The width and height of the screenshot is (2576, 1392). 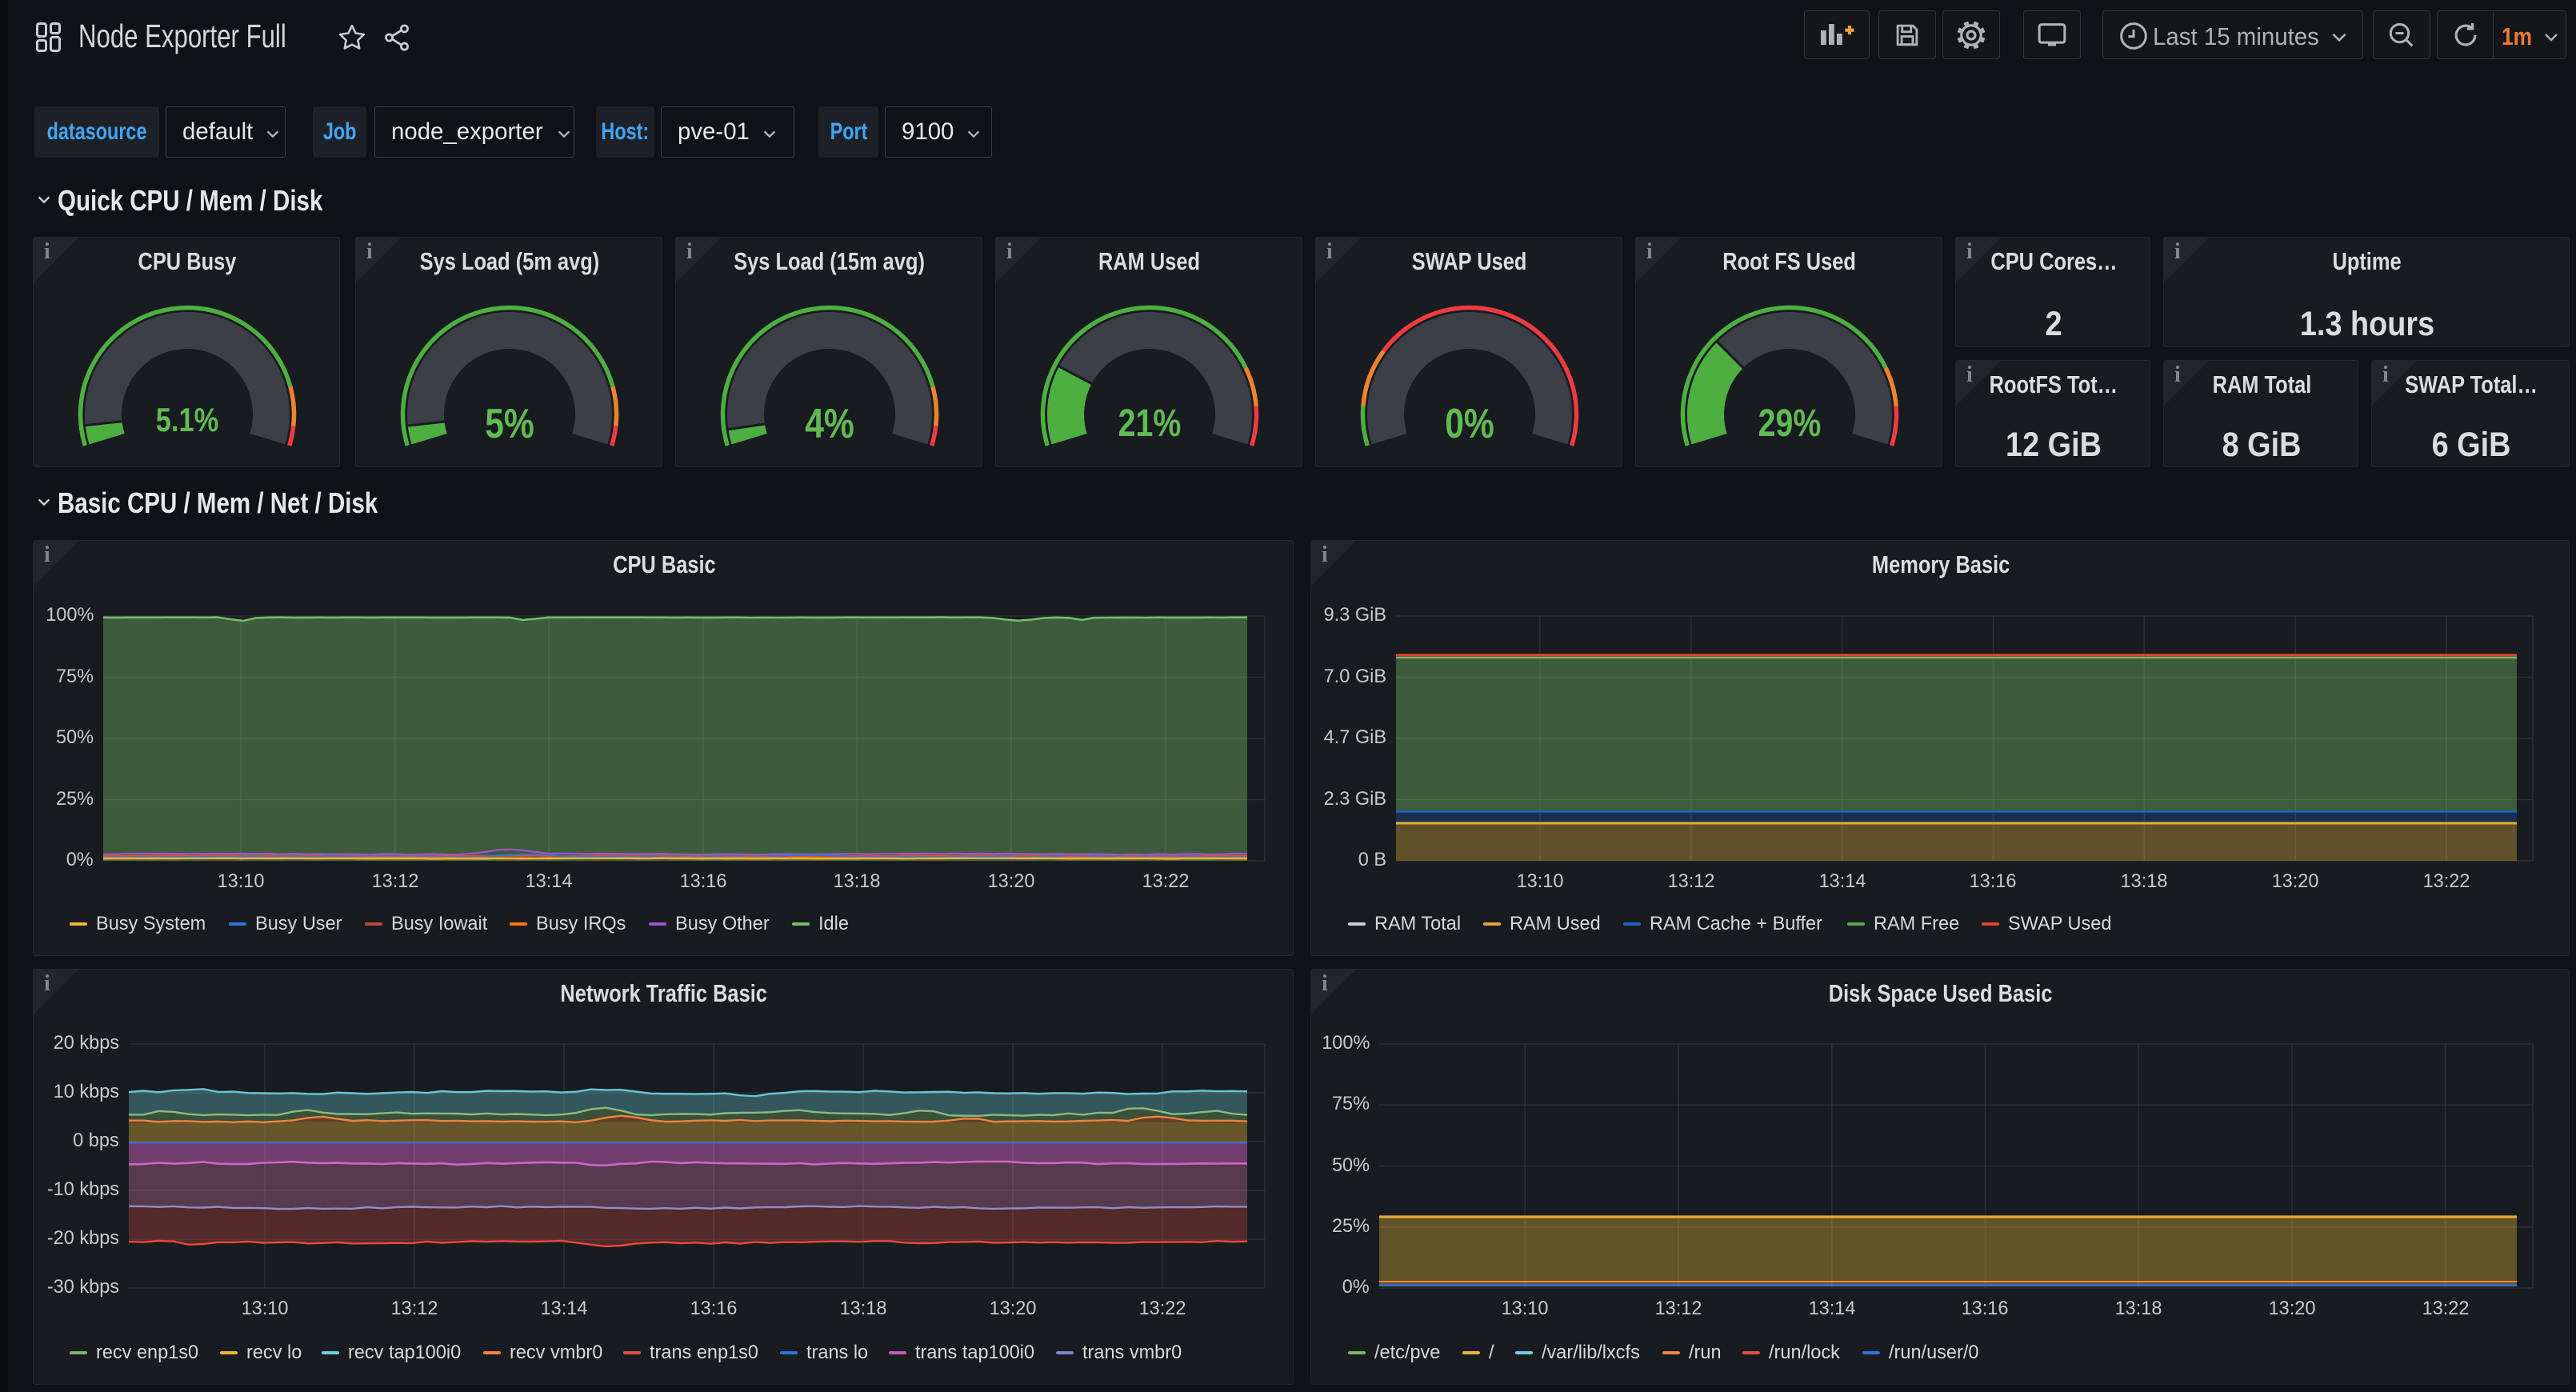 I want to click on svg-text: 1.3 hours, so click(x=2367, y=323).